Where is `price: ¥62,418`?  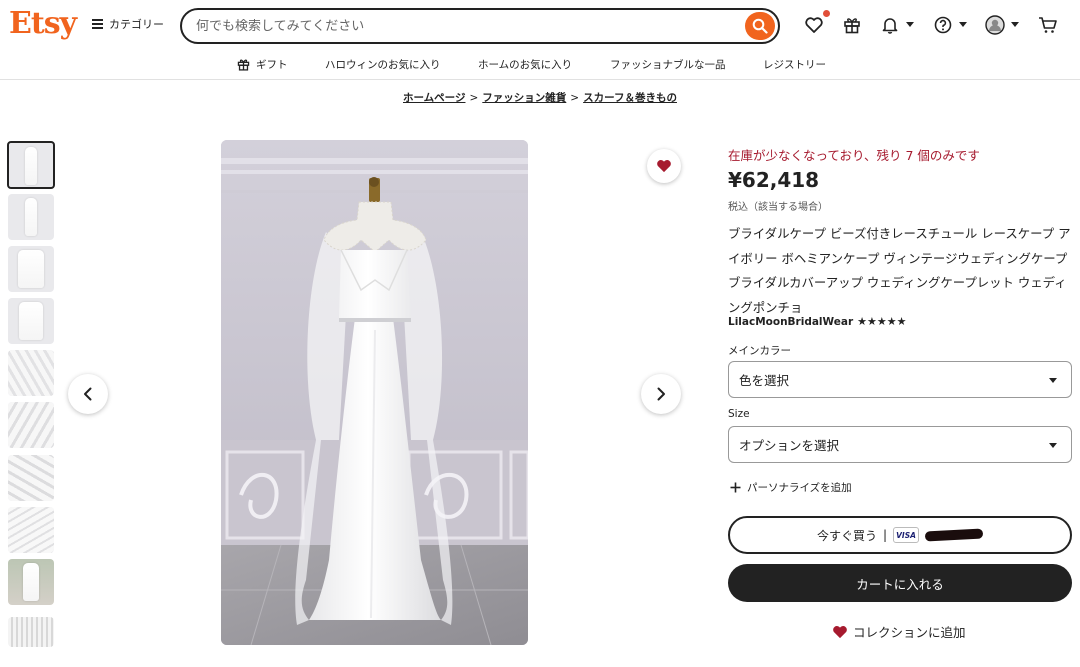
price: ¥62,418 is located at coordinates (774, 180).